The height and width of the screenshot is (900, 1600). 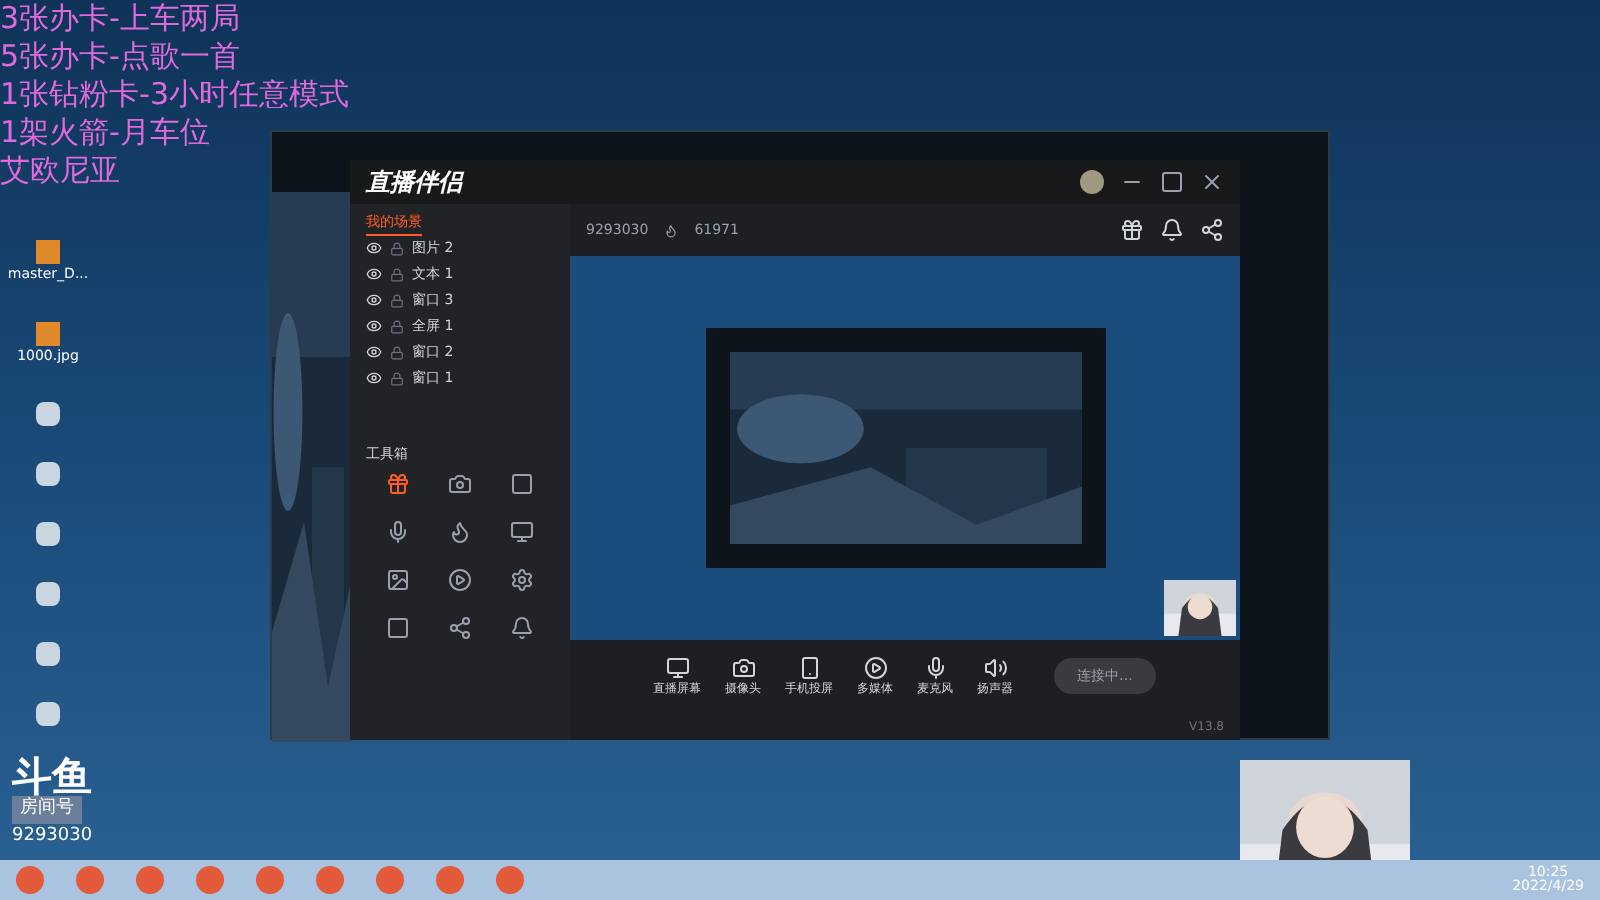 I want to click on room-label: 房间号, so click(x=47, y=809).